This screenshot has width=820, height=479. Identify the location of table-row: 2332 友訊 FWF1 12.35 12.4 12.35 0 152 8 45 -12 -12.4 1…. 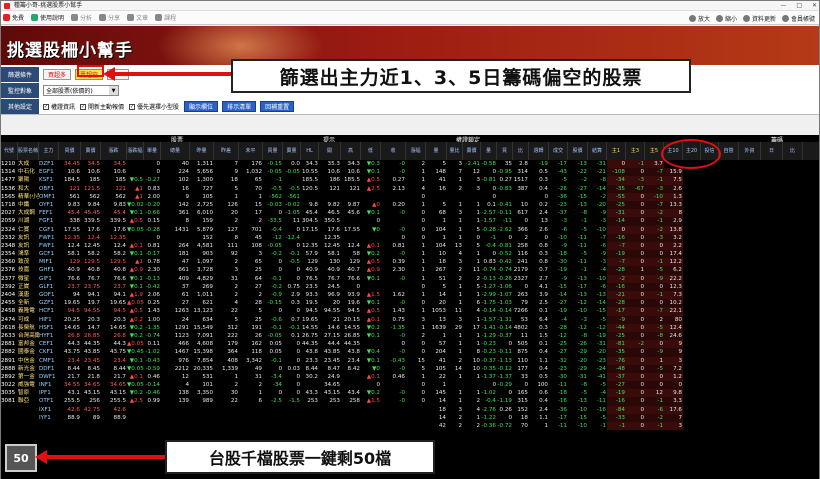
(410, 237).